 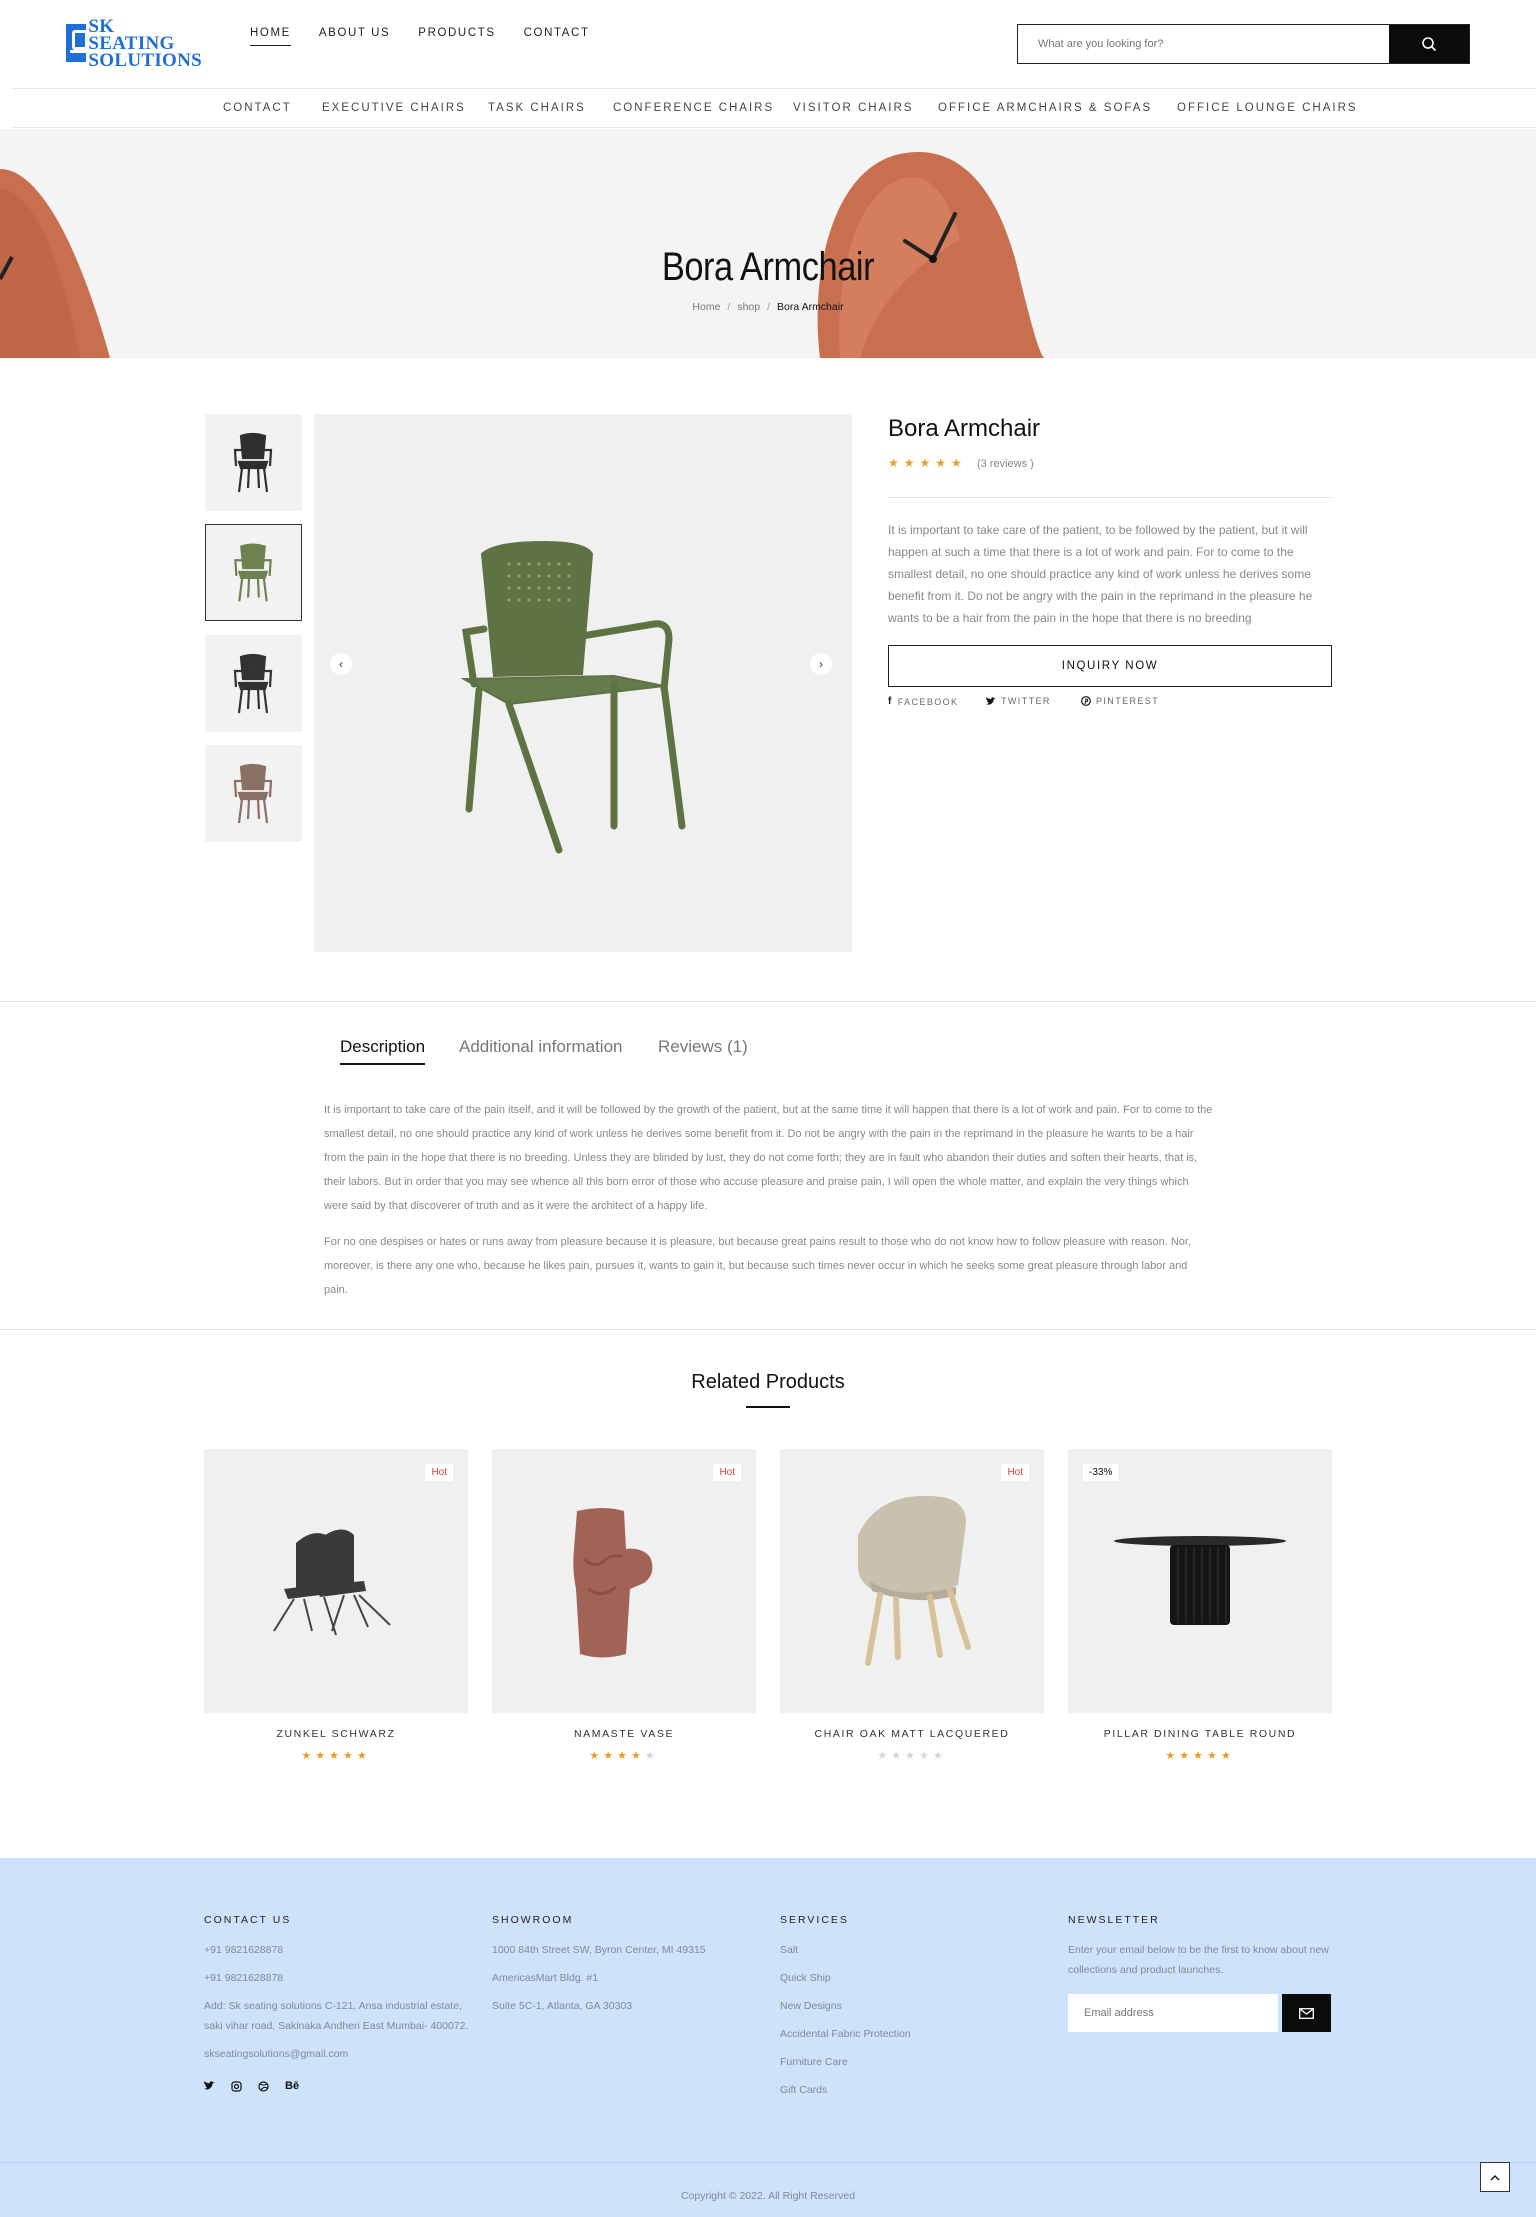 I want to click on footer-heading: SHOWROOM, so click(x=533, y=1920).